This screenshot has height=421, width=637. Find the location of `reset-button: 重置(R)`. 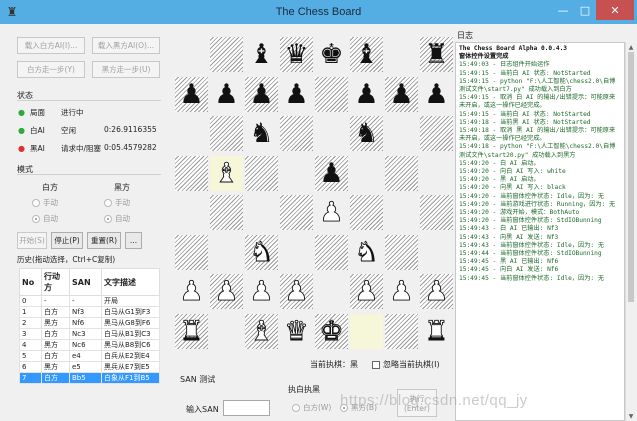

reset-button: 重置(R) is located at coordinates (104, 240).